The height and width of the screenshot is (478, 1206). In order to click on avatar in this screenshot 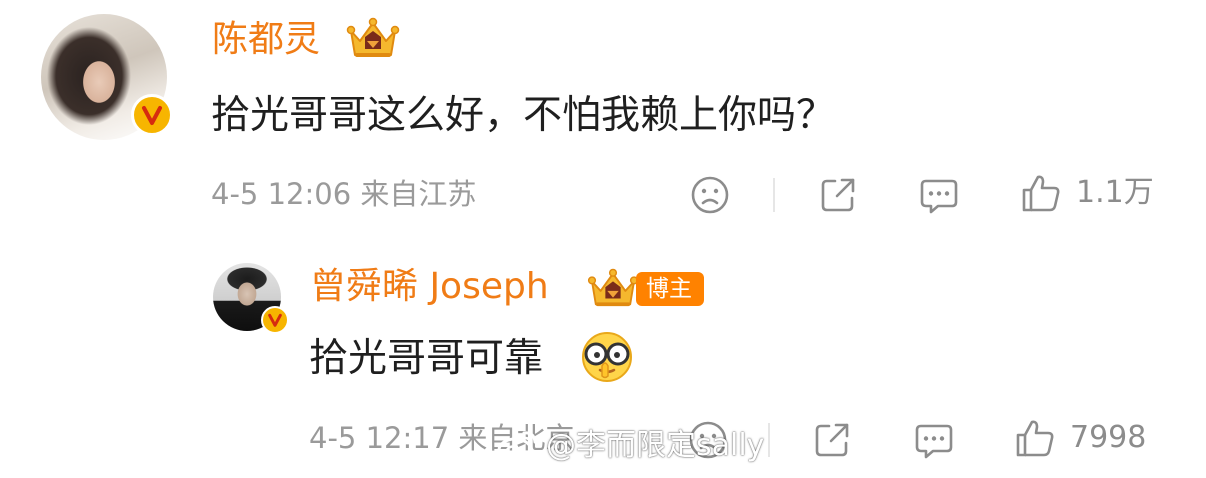, I will do `click(107, 77)`.